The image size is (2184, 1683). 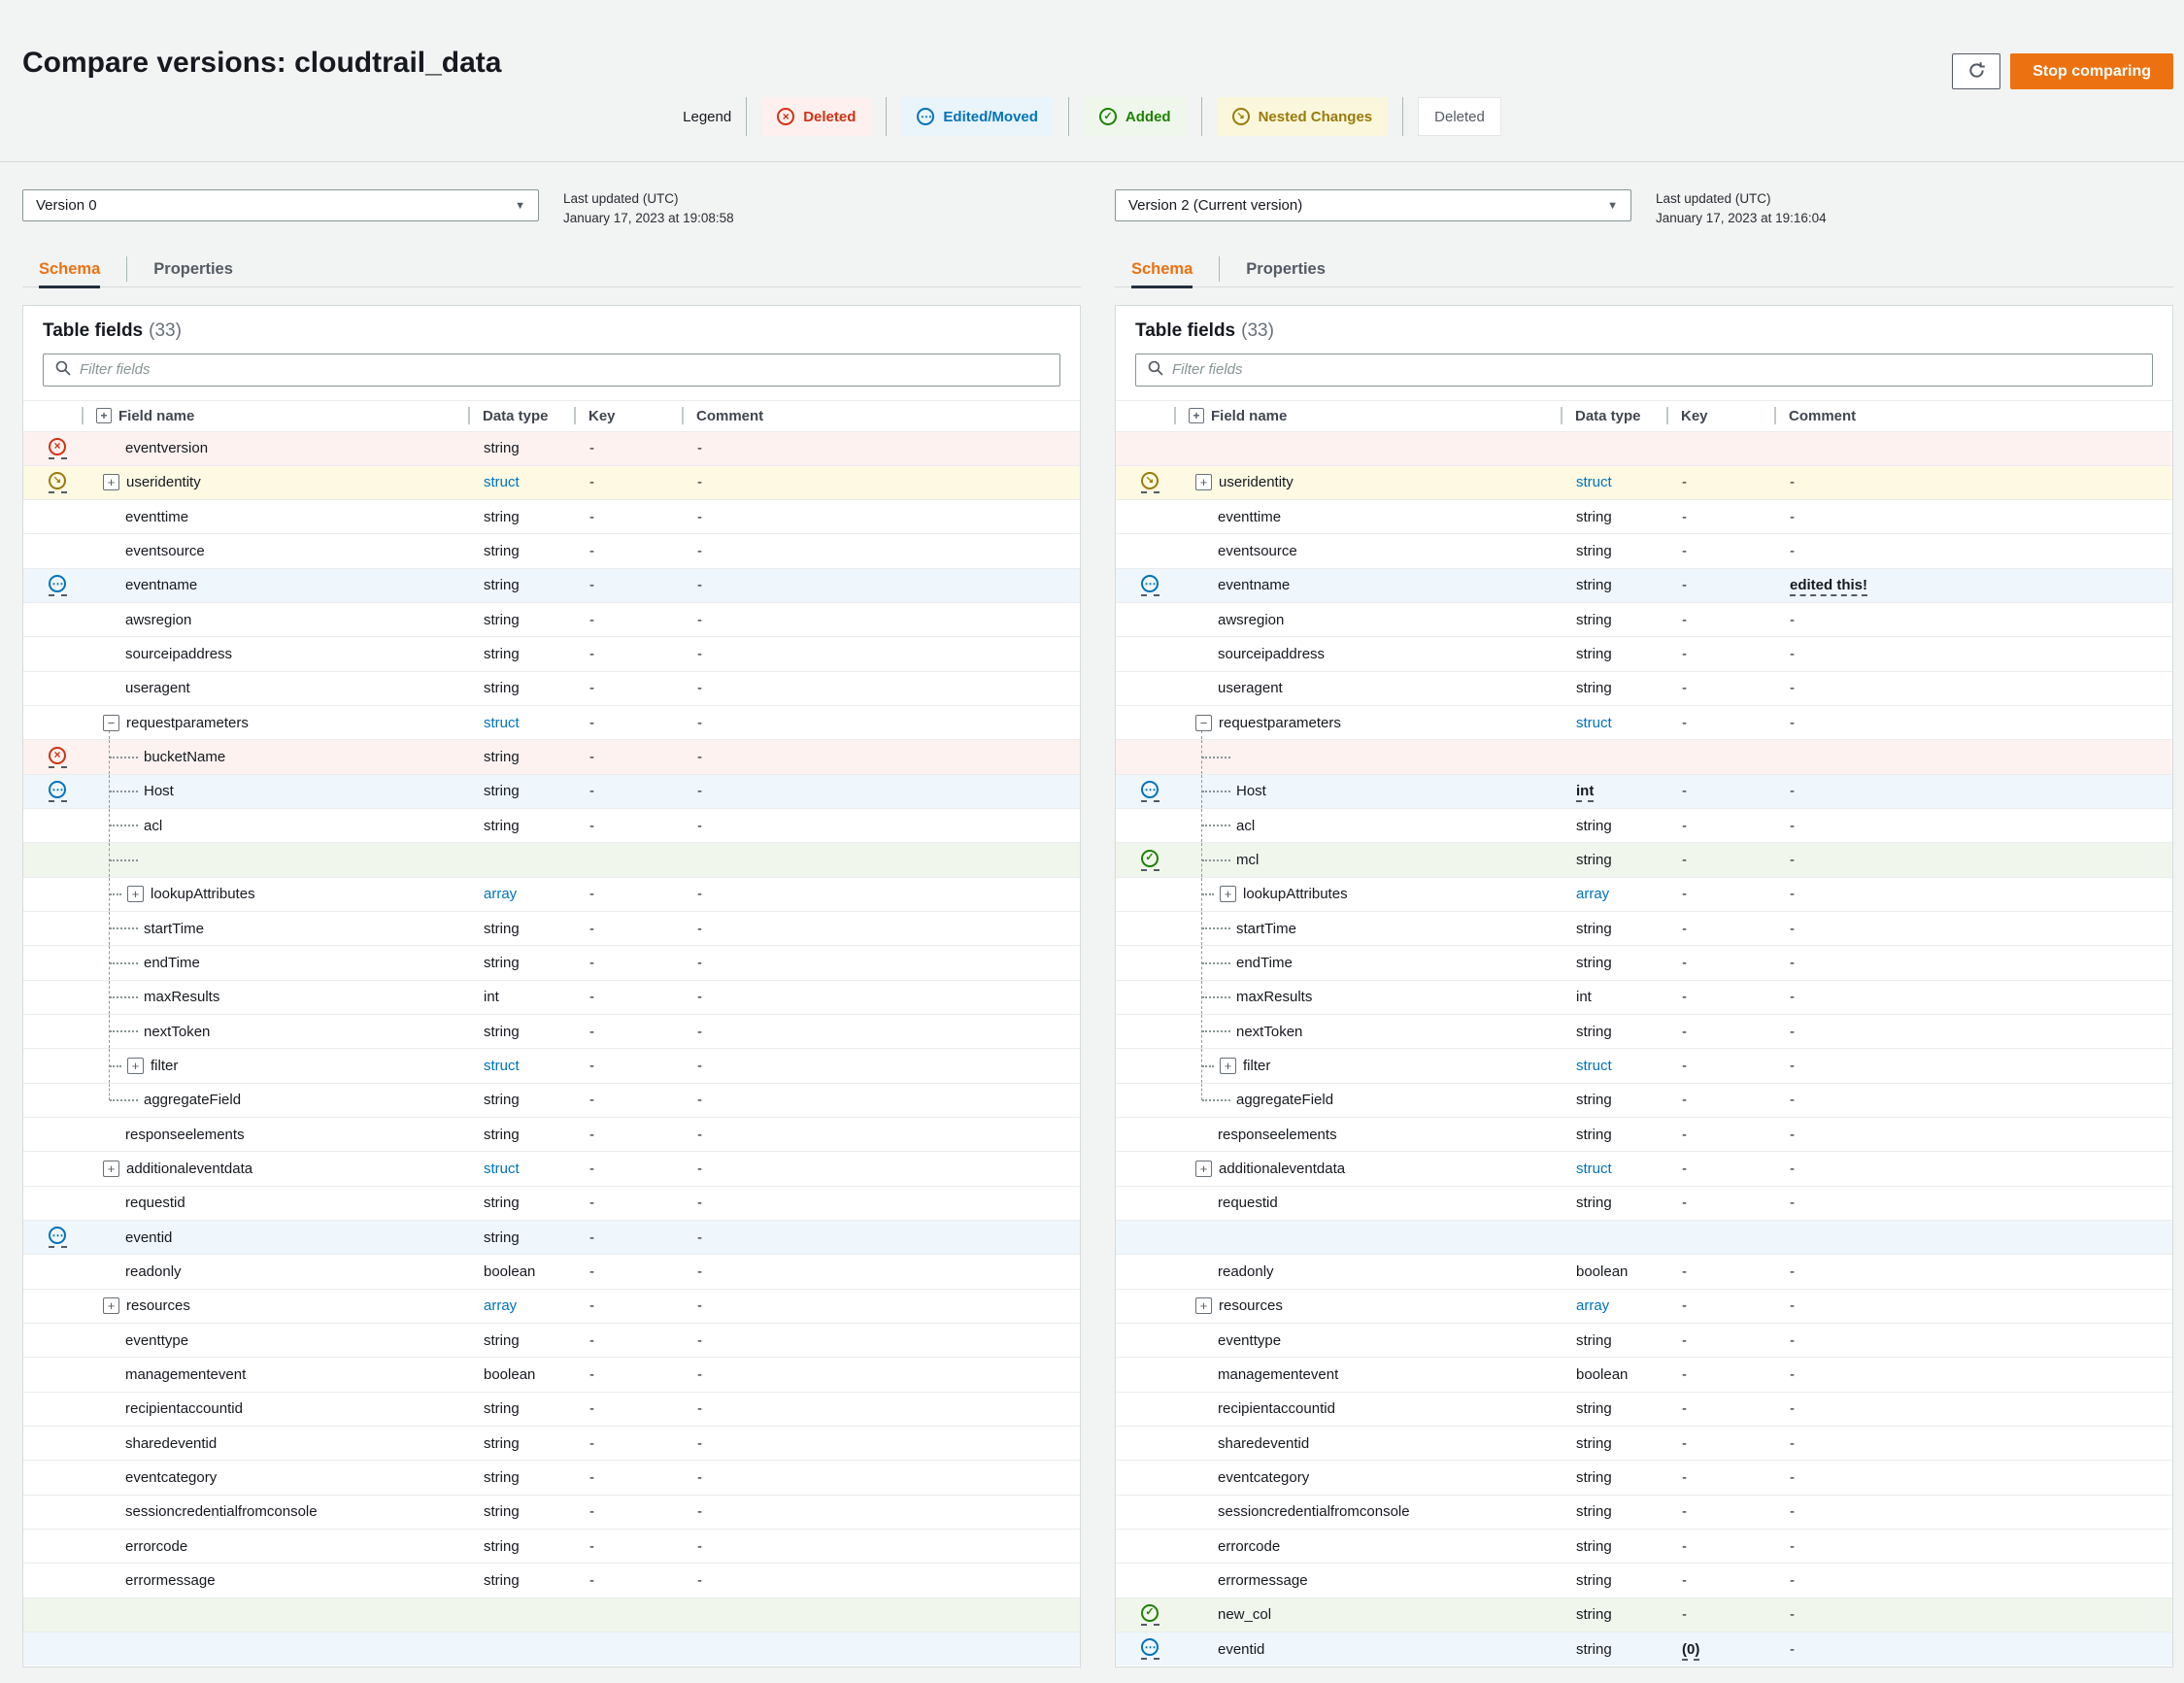 I want to click on table-row: startTime string - -, so click(x=551, y=929).